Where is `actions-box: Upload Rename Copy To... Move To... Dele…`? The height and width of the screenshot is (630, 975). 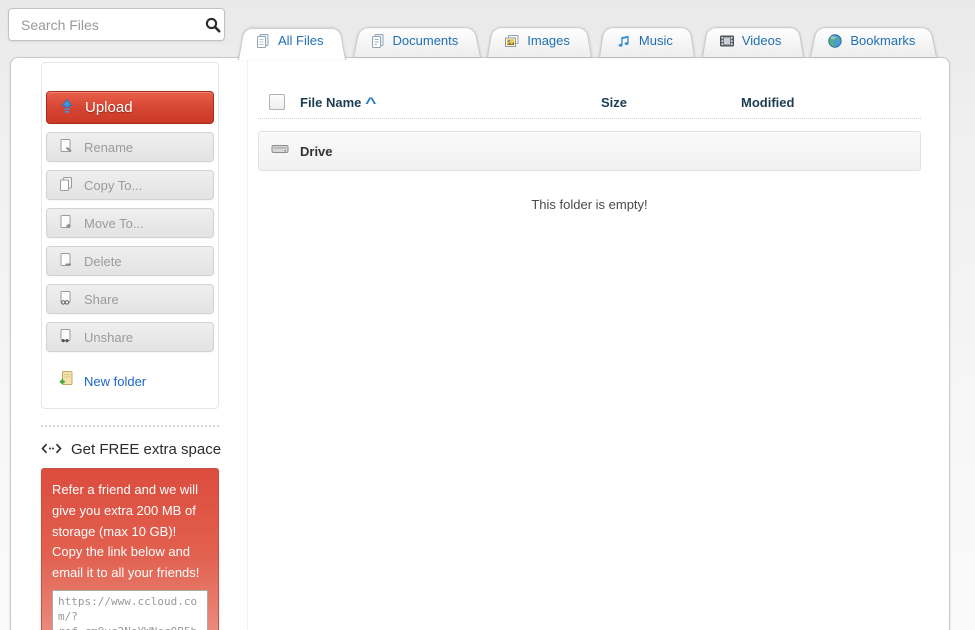
actions-box: Upload Rename Copy To... Move To... Dele… is located at coordinates (130, 235).